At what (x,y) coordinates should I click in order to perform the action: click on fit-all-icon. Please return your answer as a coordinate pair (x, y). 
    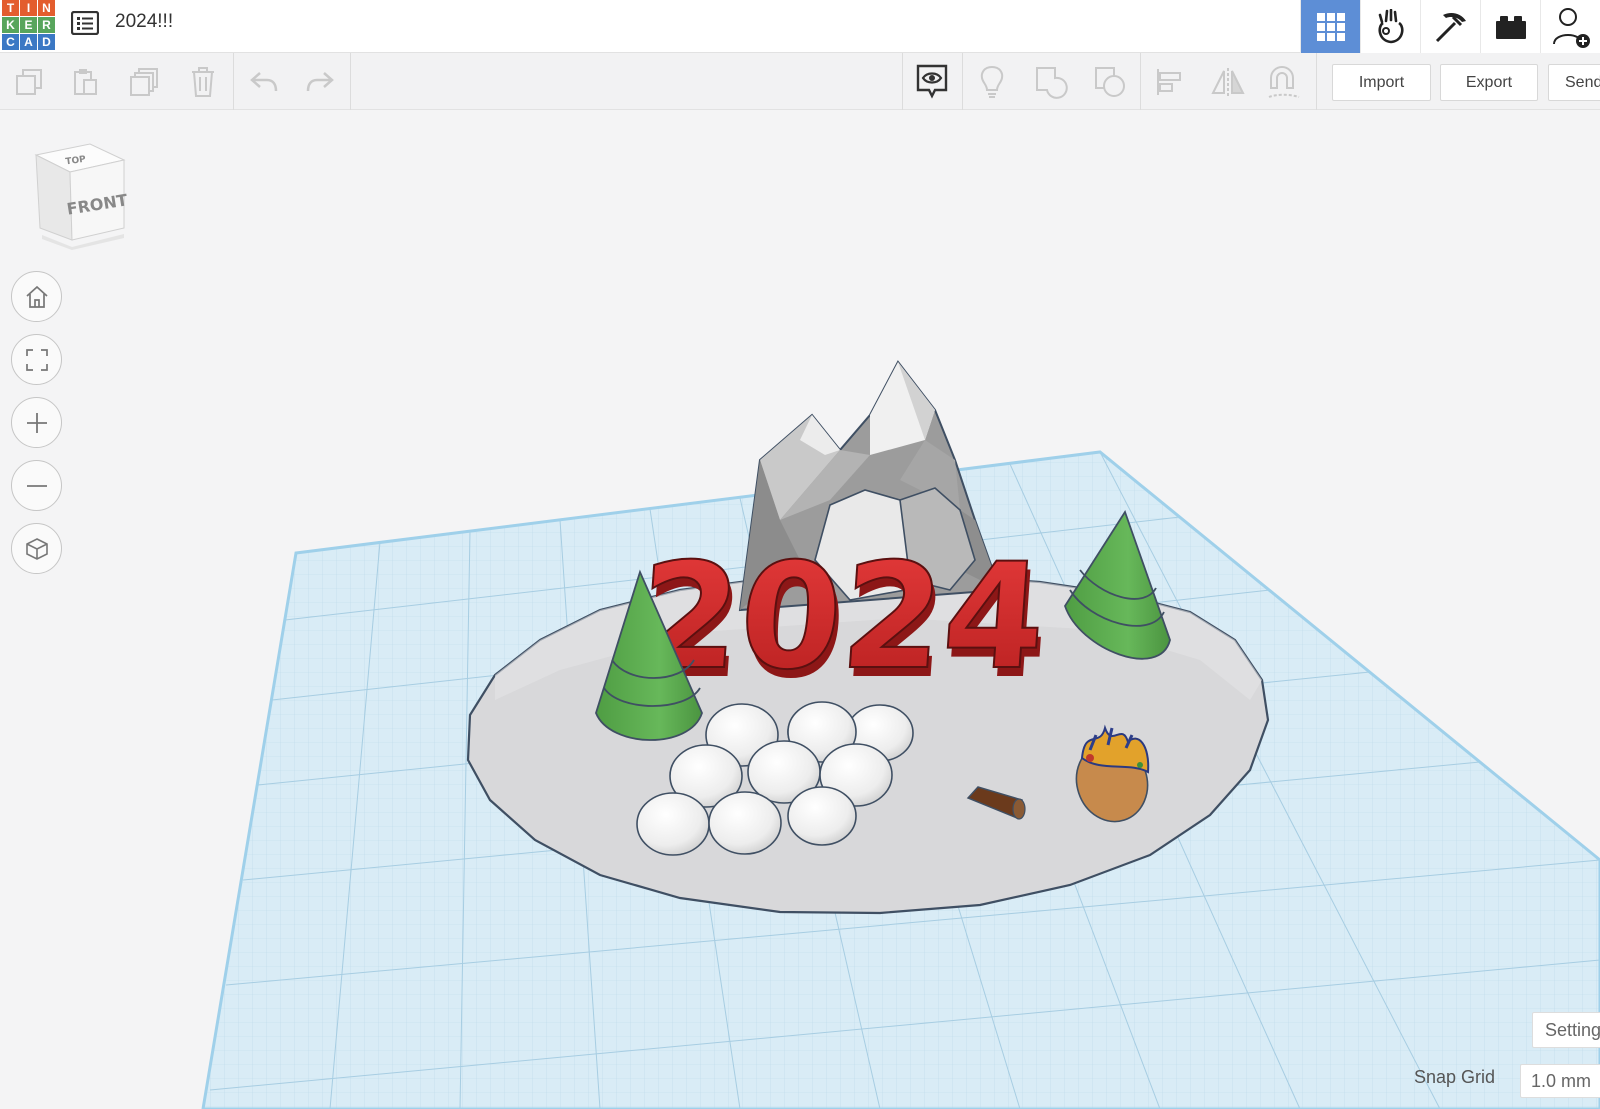
    Looking at the image, I should click on (36, 359).